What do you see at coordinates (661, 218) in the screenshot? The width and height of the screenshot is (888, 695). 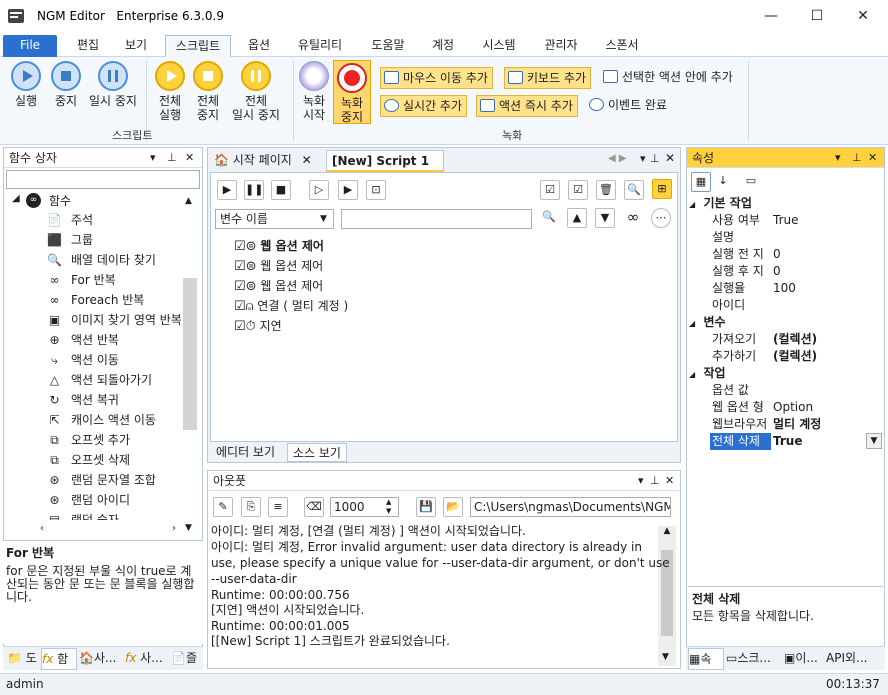 I see `more-icon: ⋯` at bounding box center [661, 218].